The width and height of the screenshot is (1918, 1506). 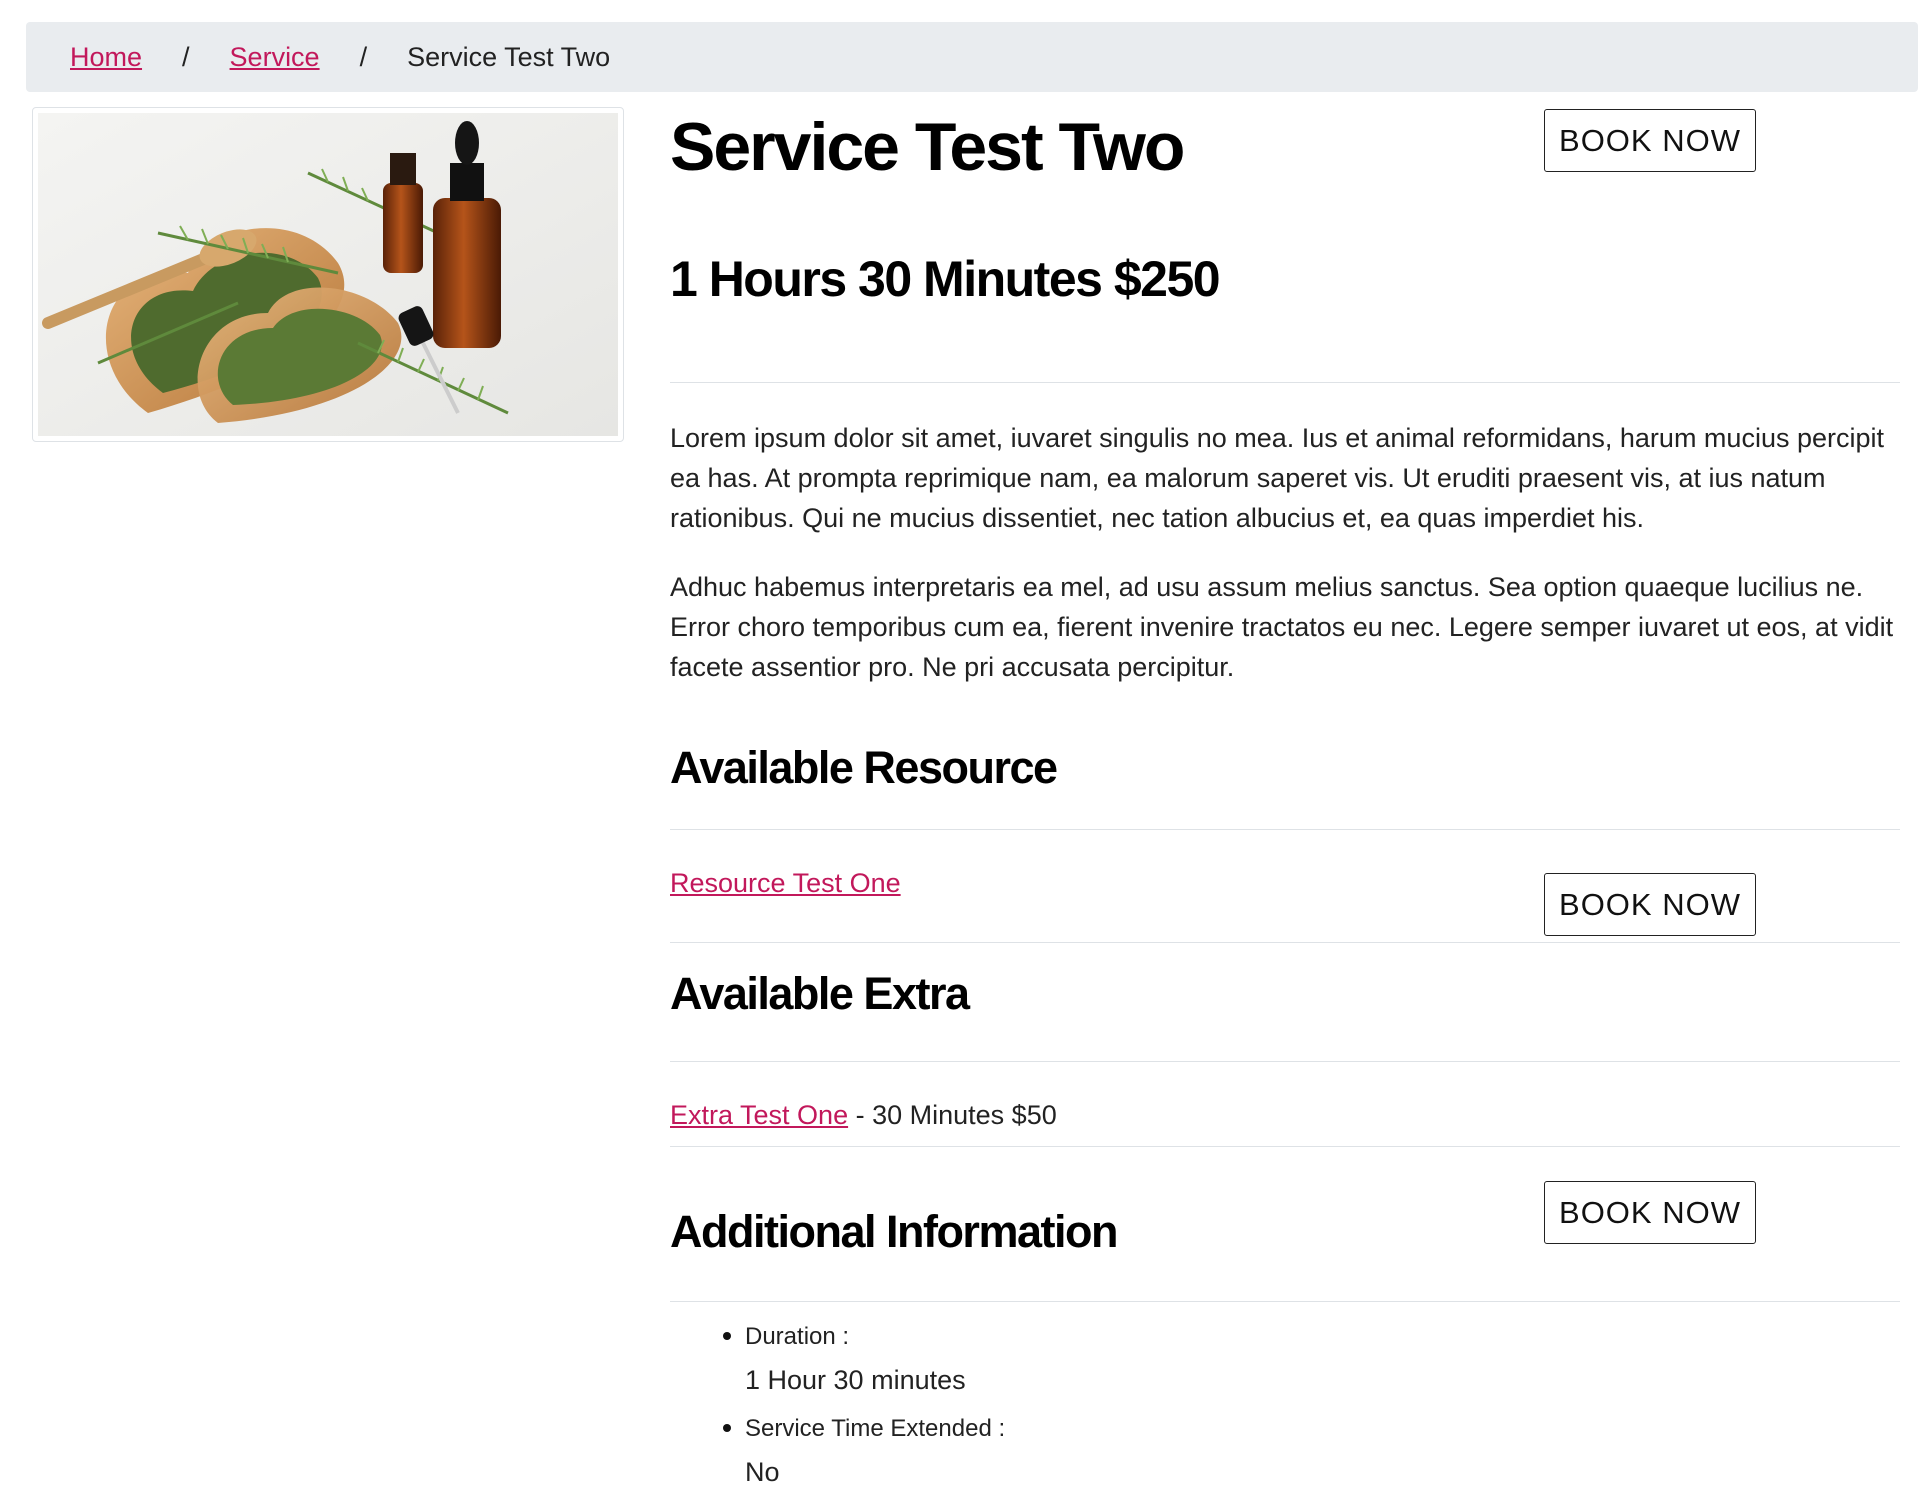 I want to click on extra-detail: - 30 Minutes $50, so click(x=956, y=1115).